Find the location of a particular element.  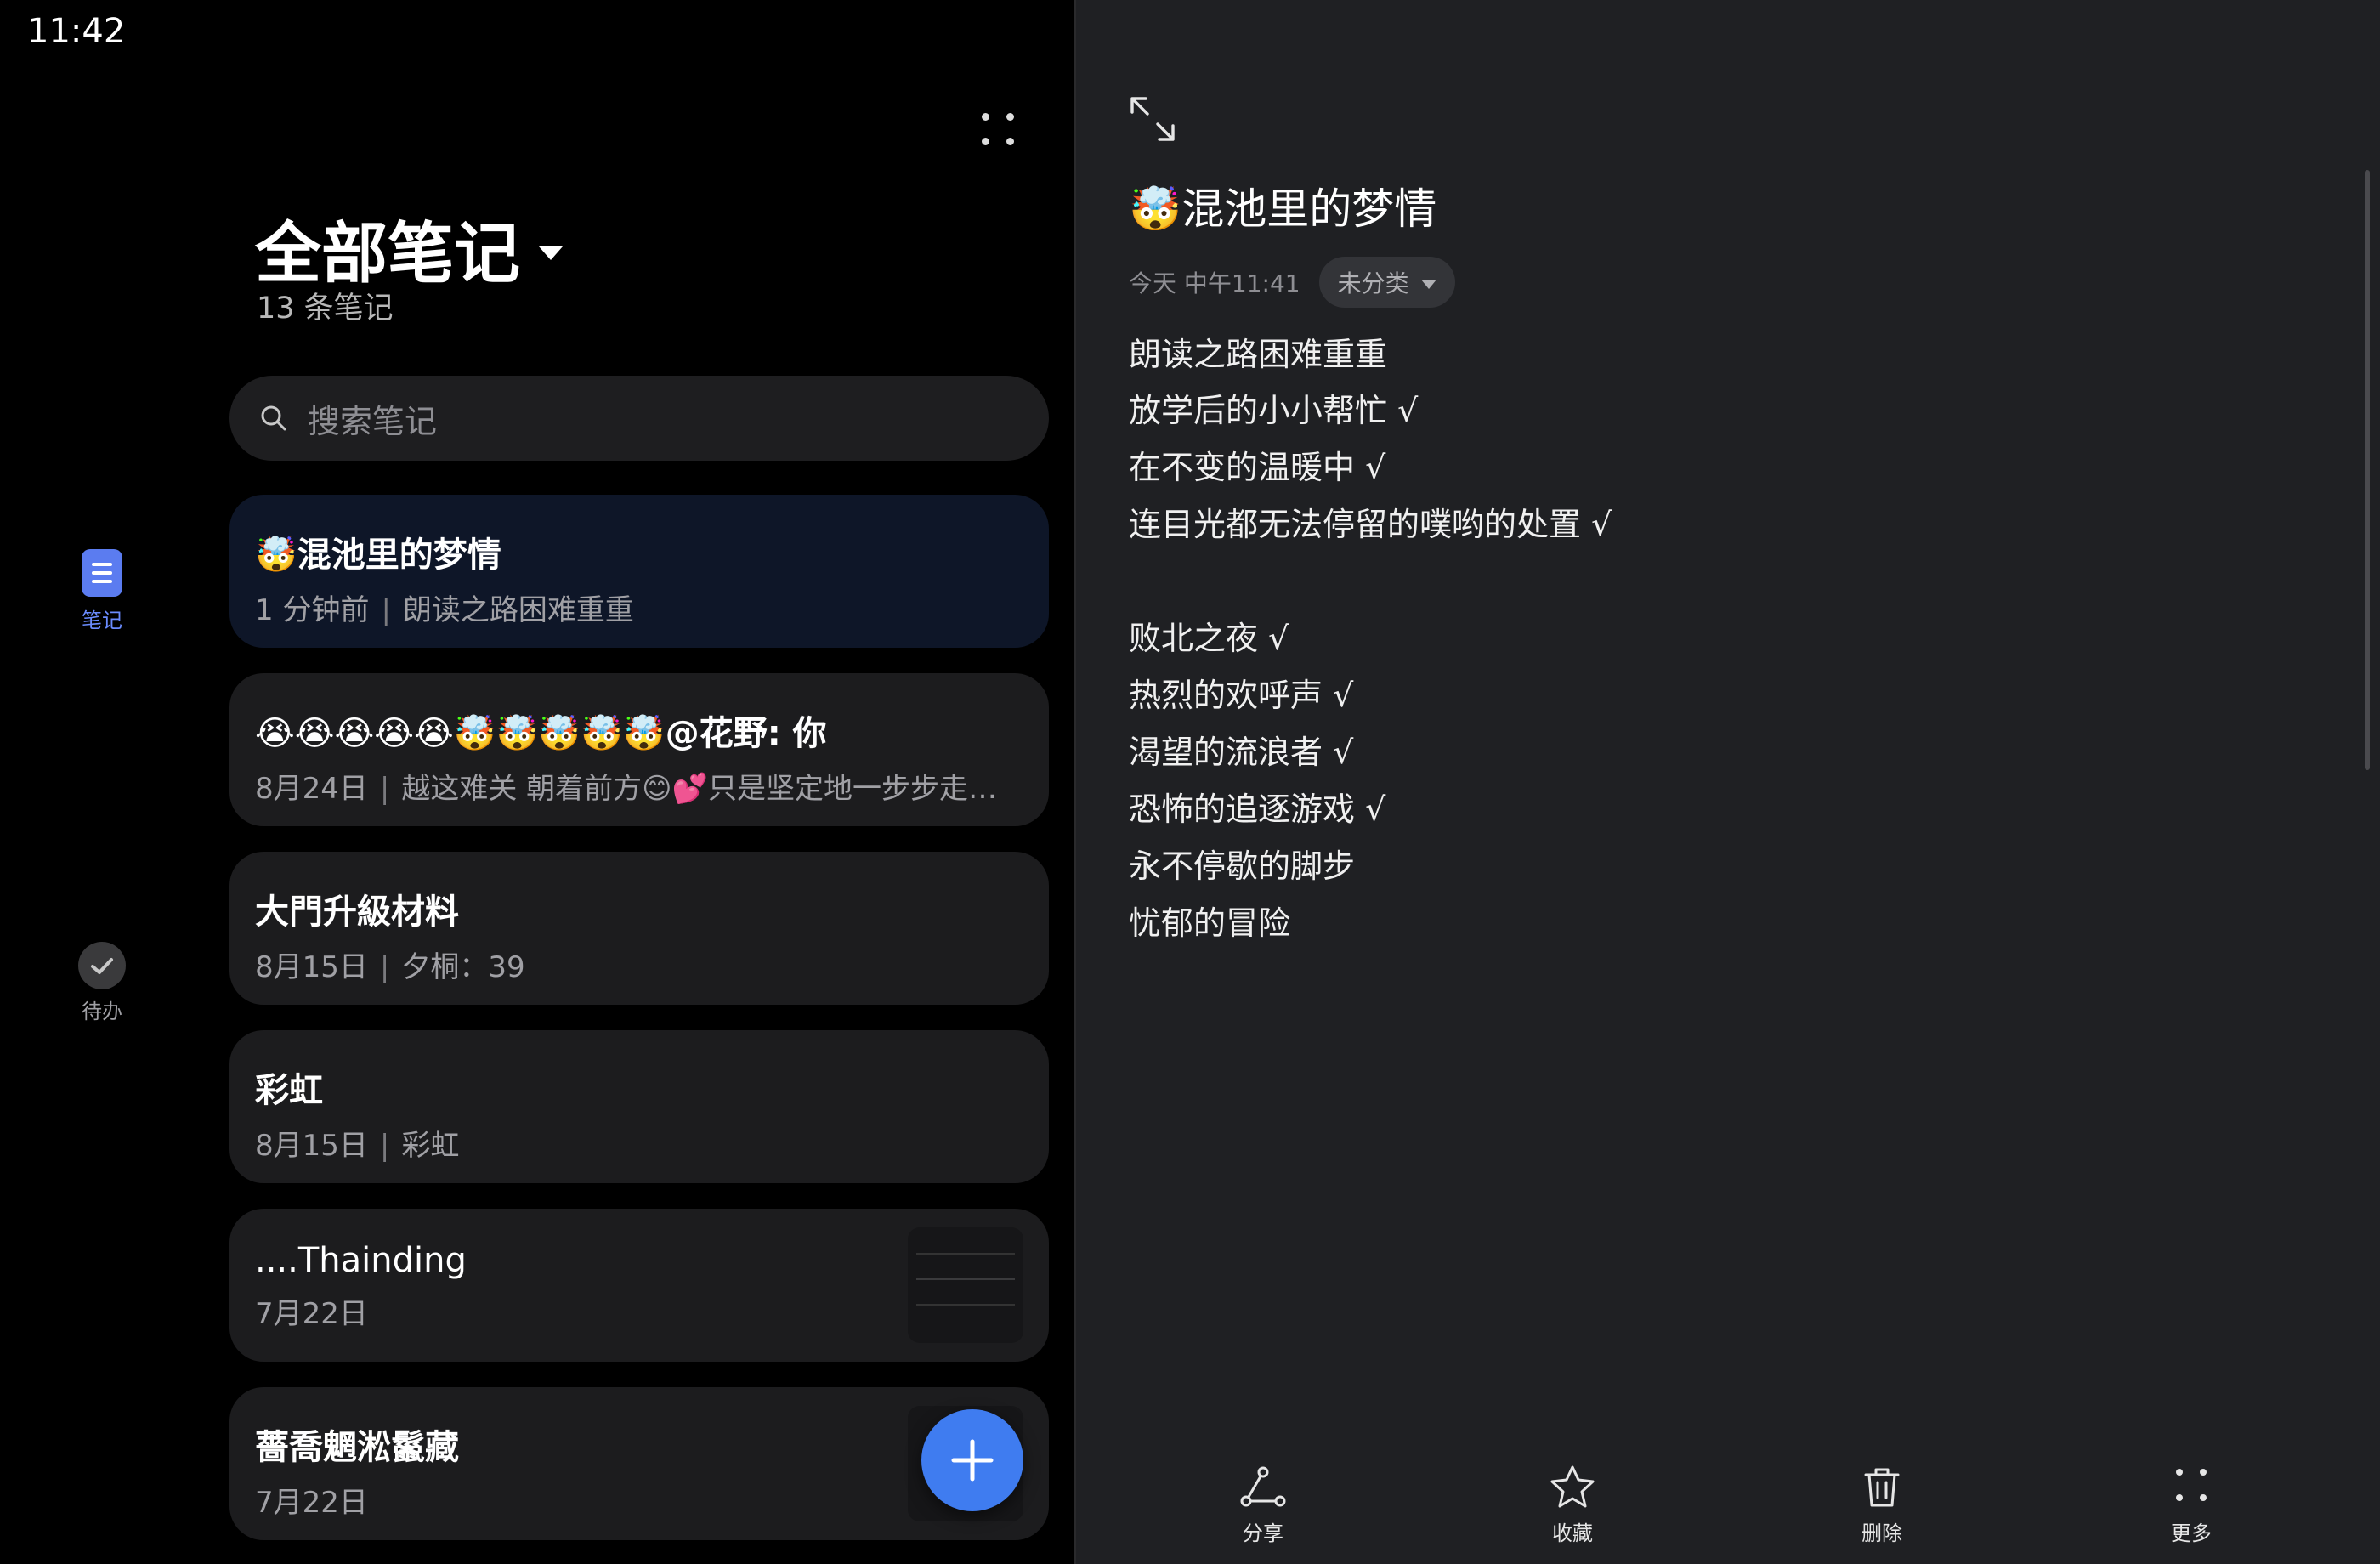

note-body-line: 连目光都无法停留的噗哟的处置 √ is located at coordinates (1370, 521).